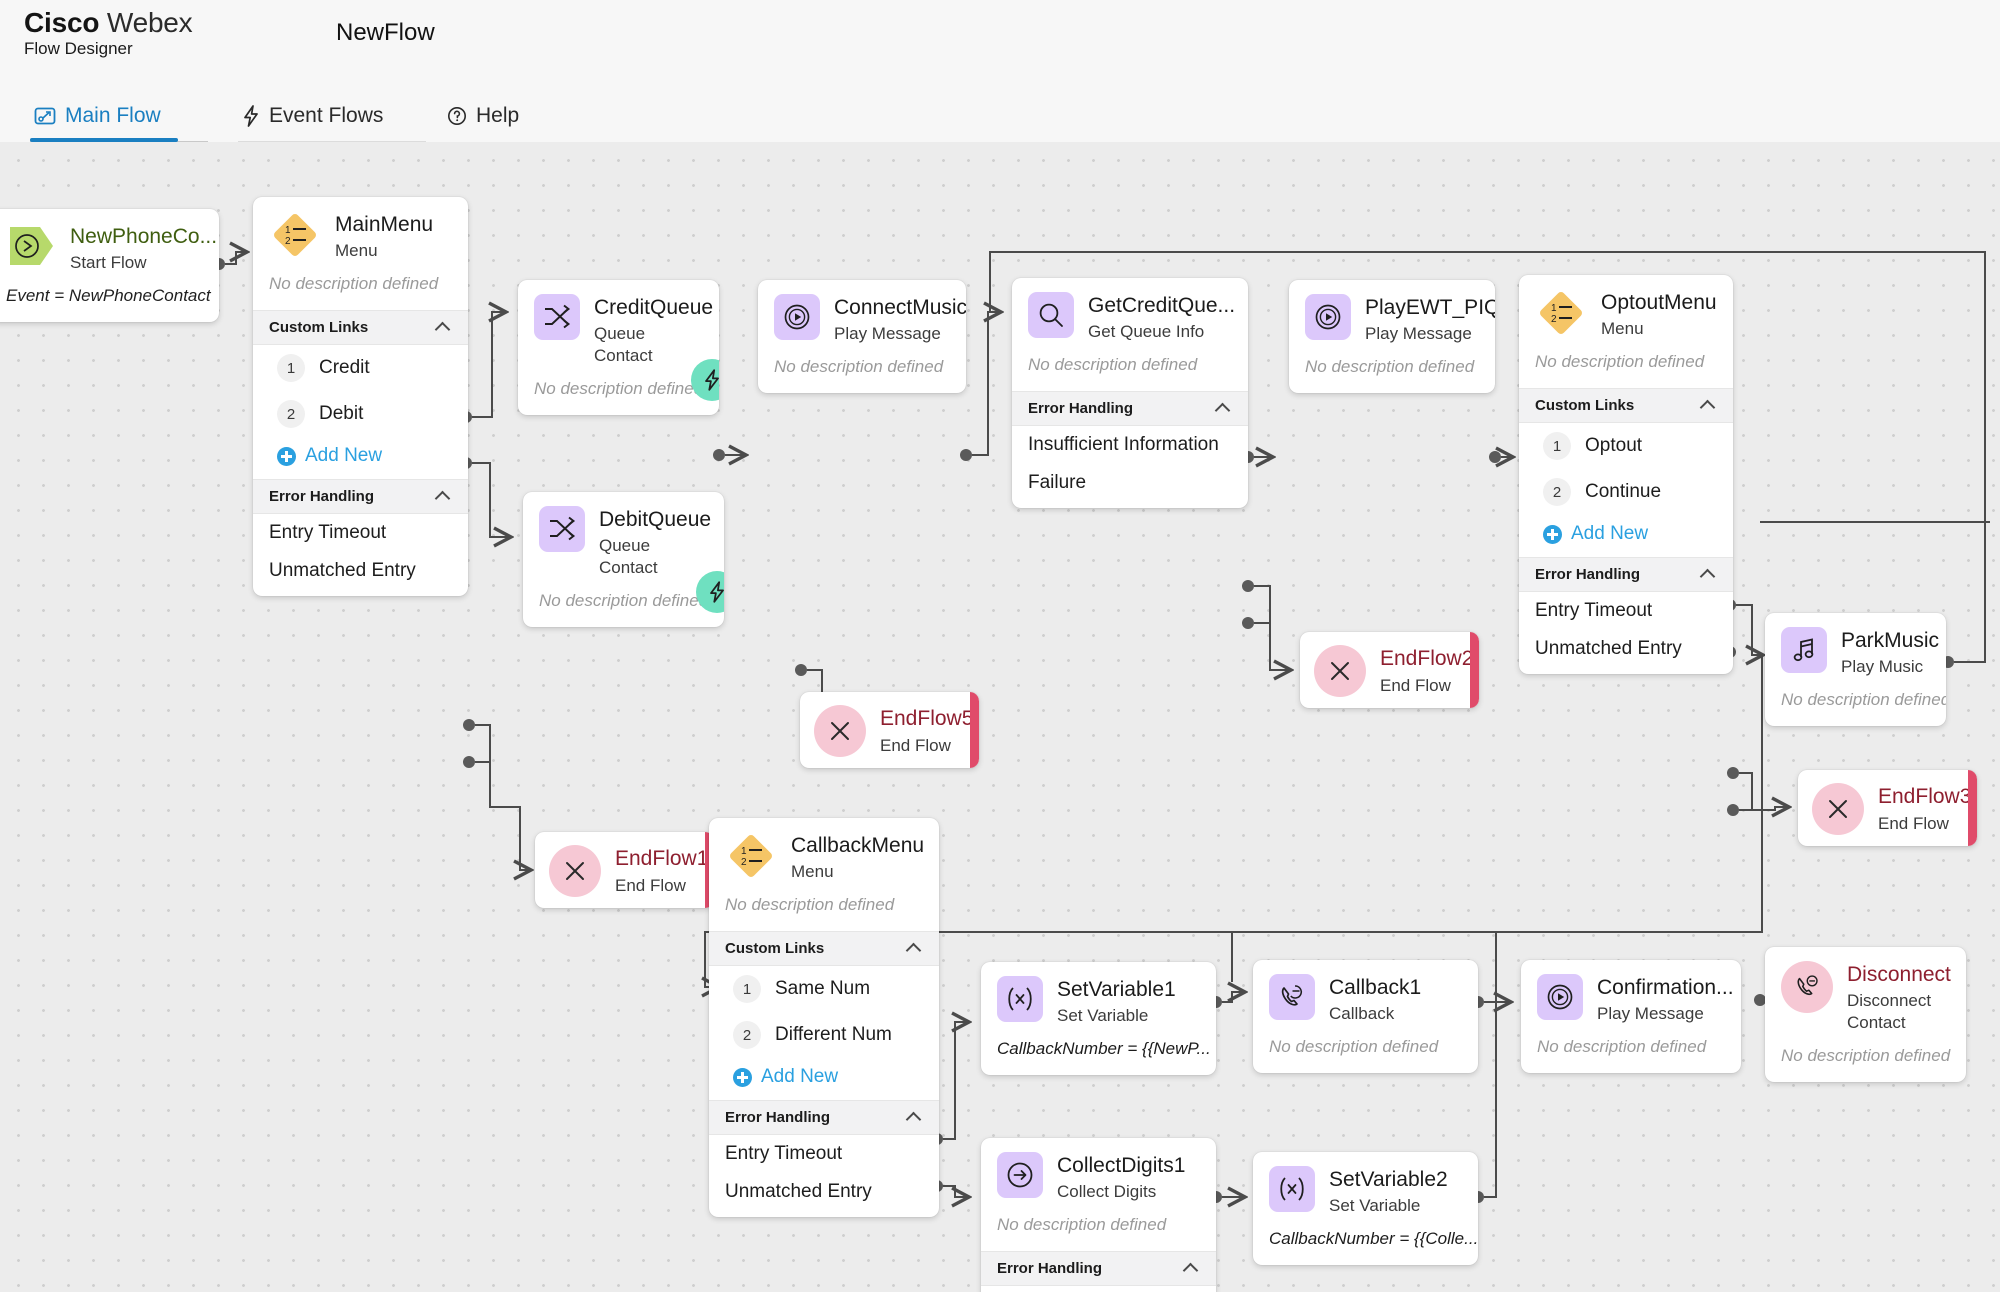 The width and height of the screenshot is (2000, 1292). I want to click on node-endflow5: EndFlow5 End Flow, so click(889, 730).